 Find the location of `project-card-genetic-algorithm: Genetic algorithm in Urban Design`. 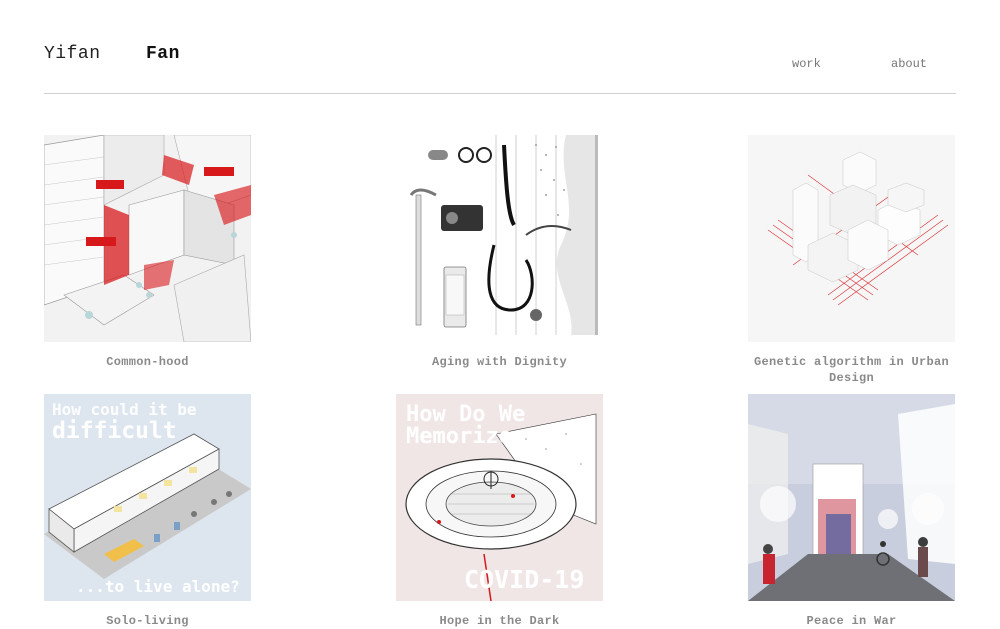

project-card-genetic-algorithm: Genetic algorithm in Urban Design is located at coordinates (851, 260).